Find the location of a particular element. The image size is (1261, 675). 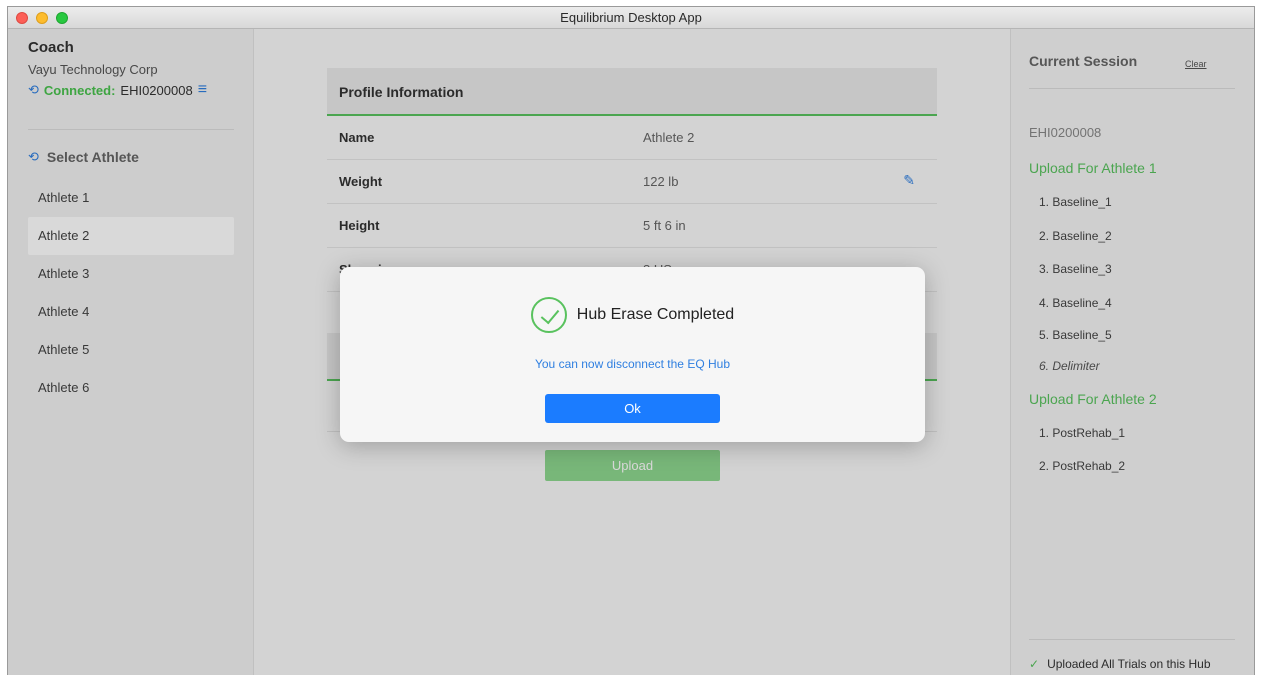

dialog-message: You can now disconnect the EQ Hub is located at coordinates (632, 364).